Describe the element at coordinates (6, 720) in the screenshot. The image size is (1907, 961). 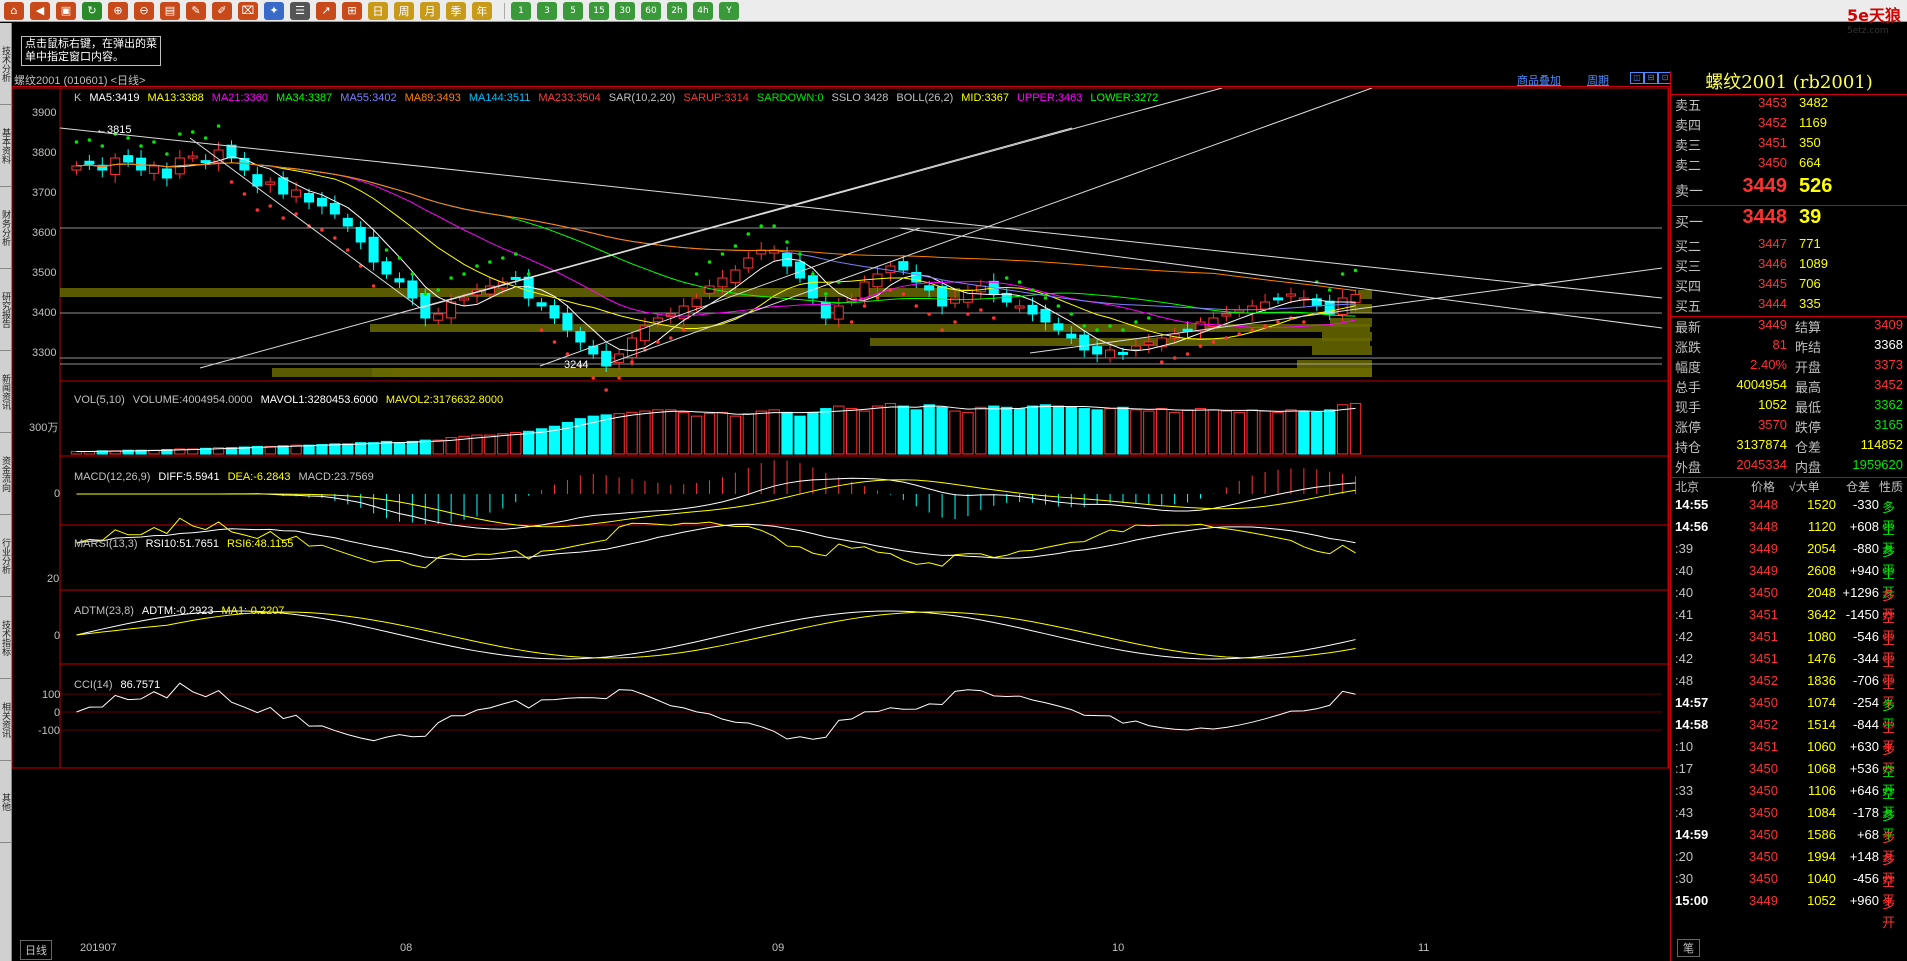
I see `left-tab: 相关资讯` at that location.